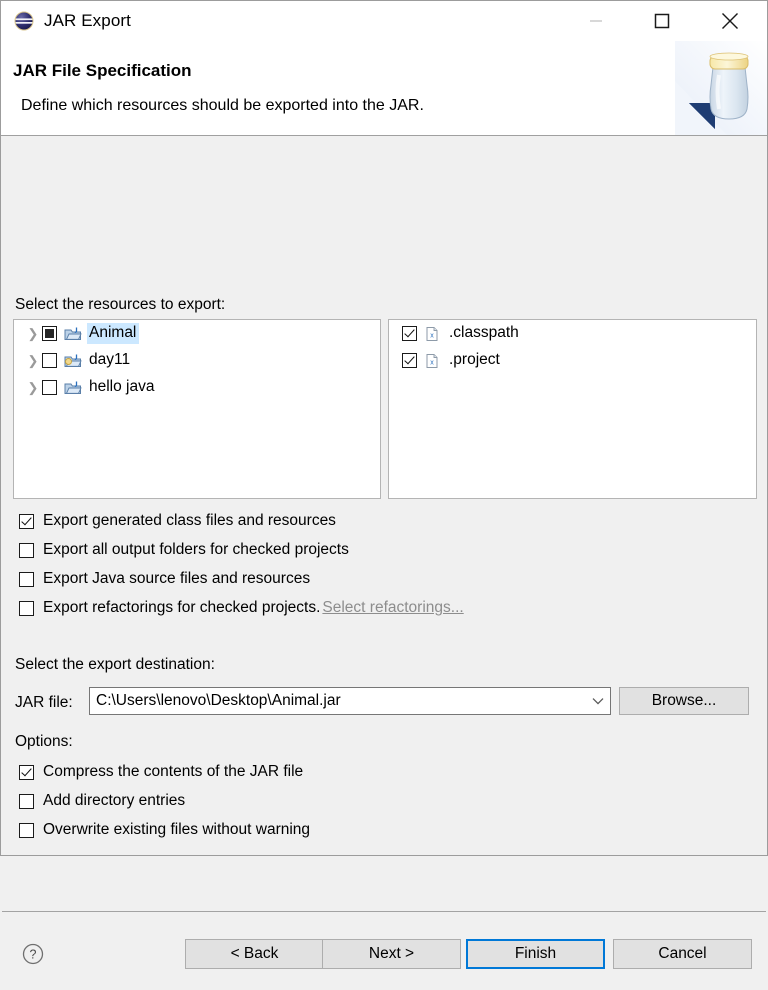  Describe the element at coordinates (197, 387) in the screenshot. I see `table-row: ❯ hello java` at that location.